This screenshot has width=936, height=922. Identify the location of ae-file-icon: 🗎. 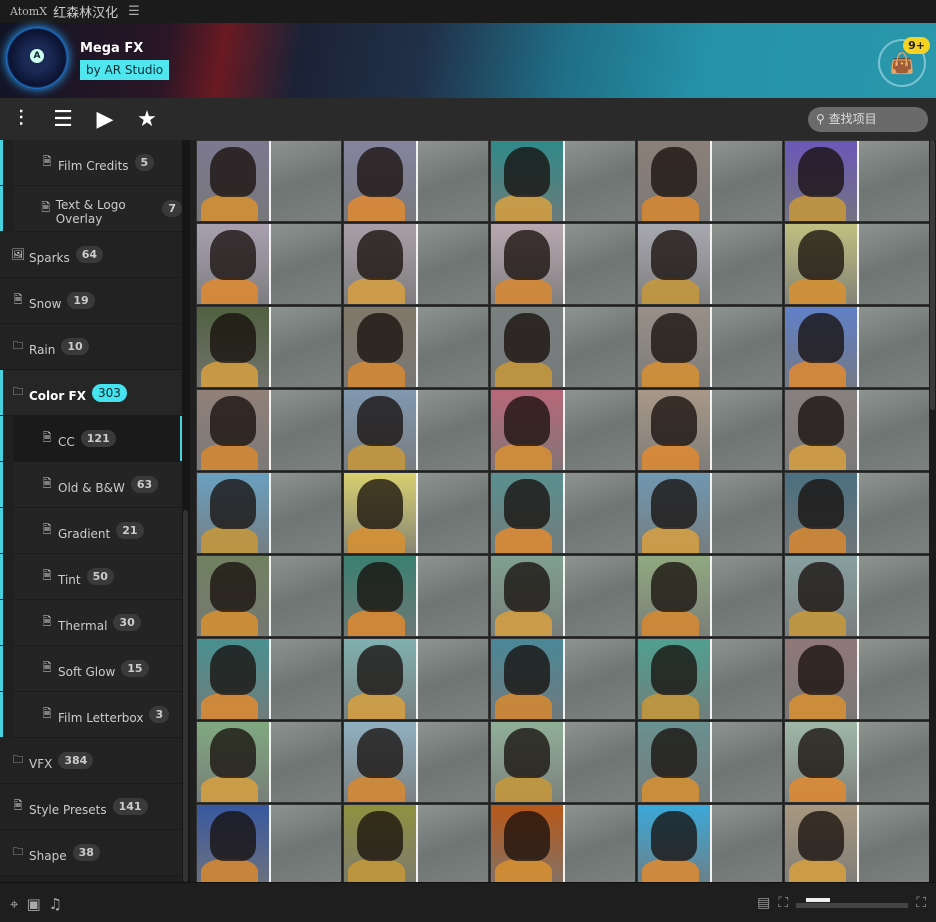
(47, 667).